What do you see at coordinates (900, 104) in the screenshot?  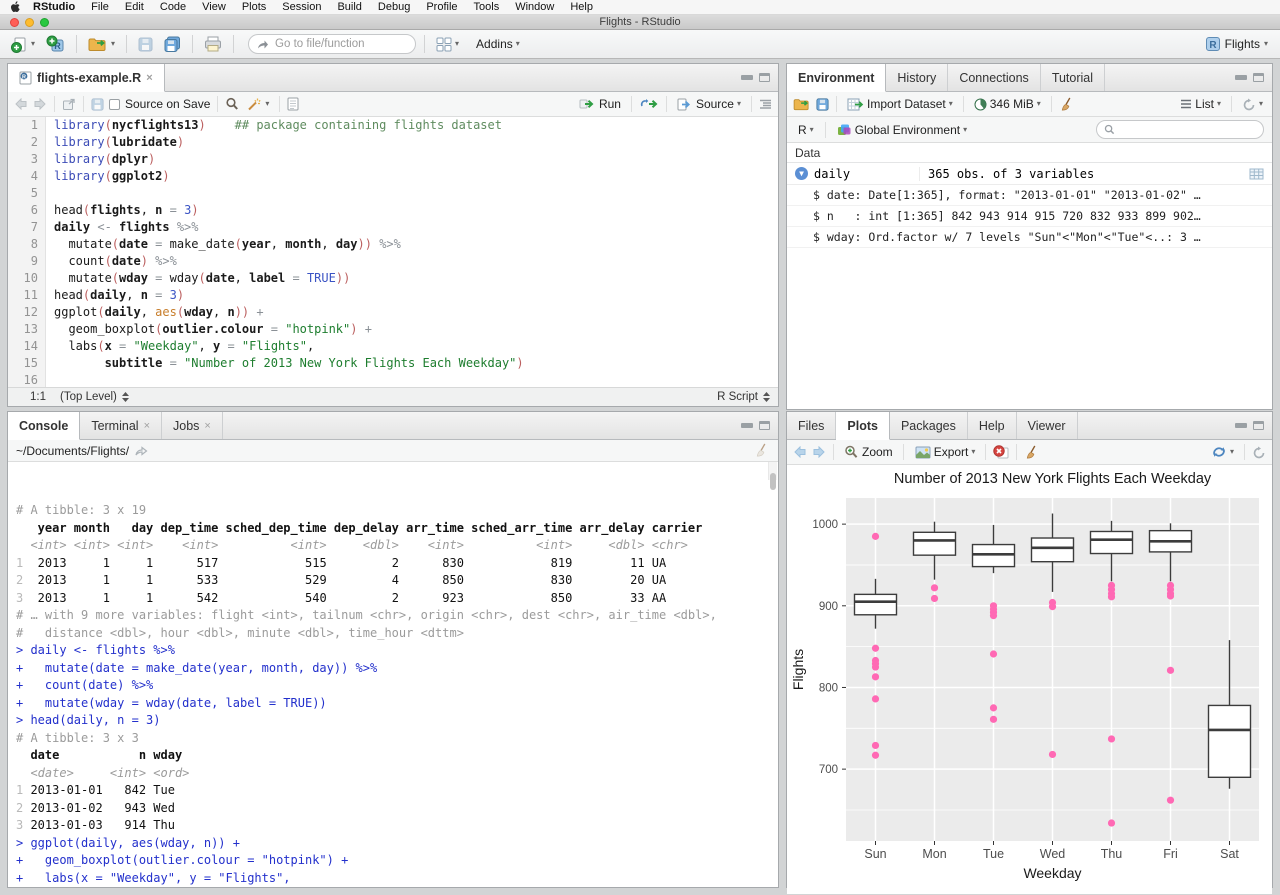 I see `import-dataset-button: Import Dataset ▾` at bounding box center [900, 104].